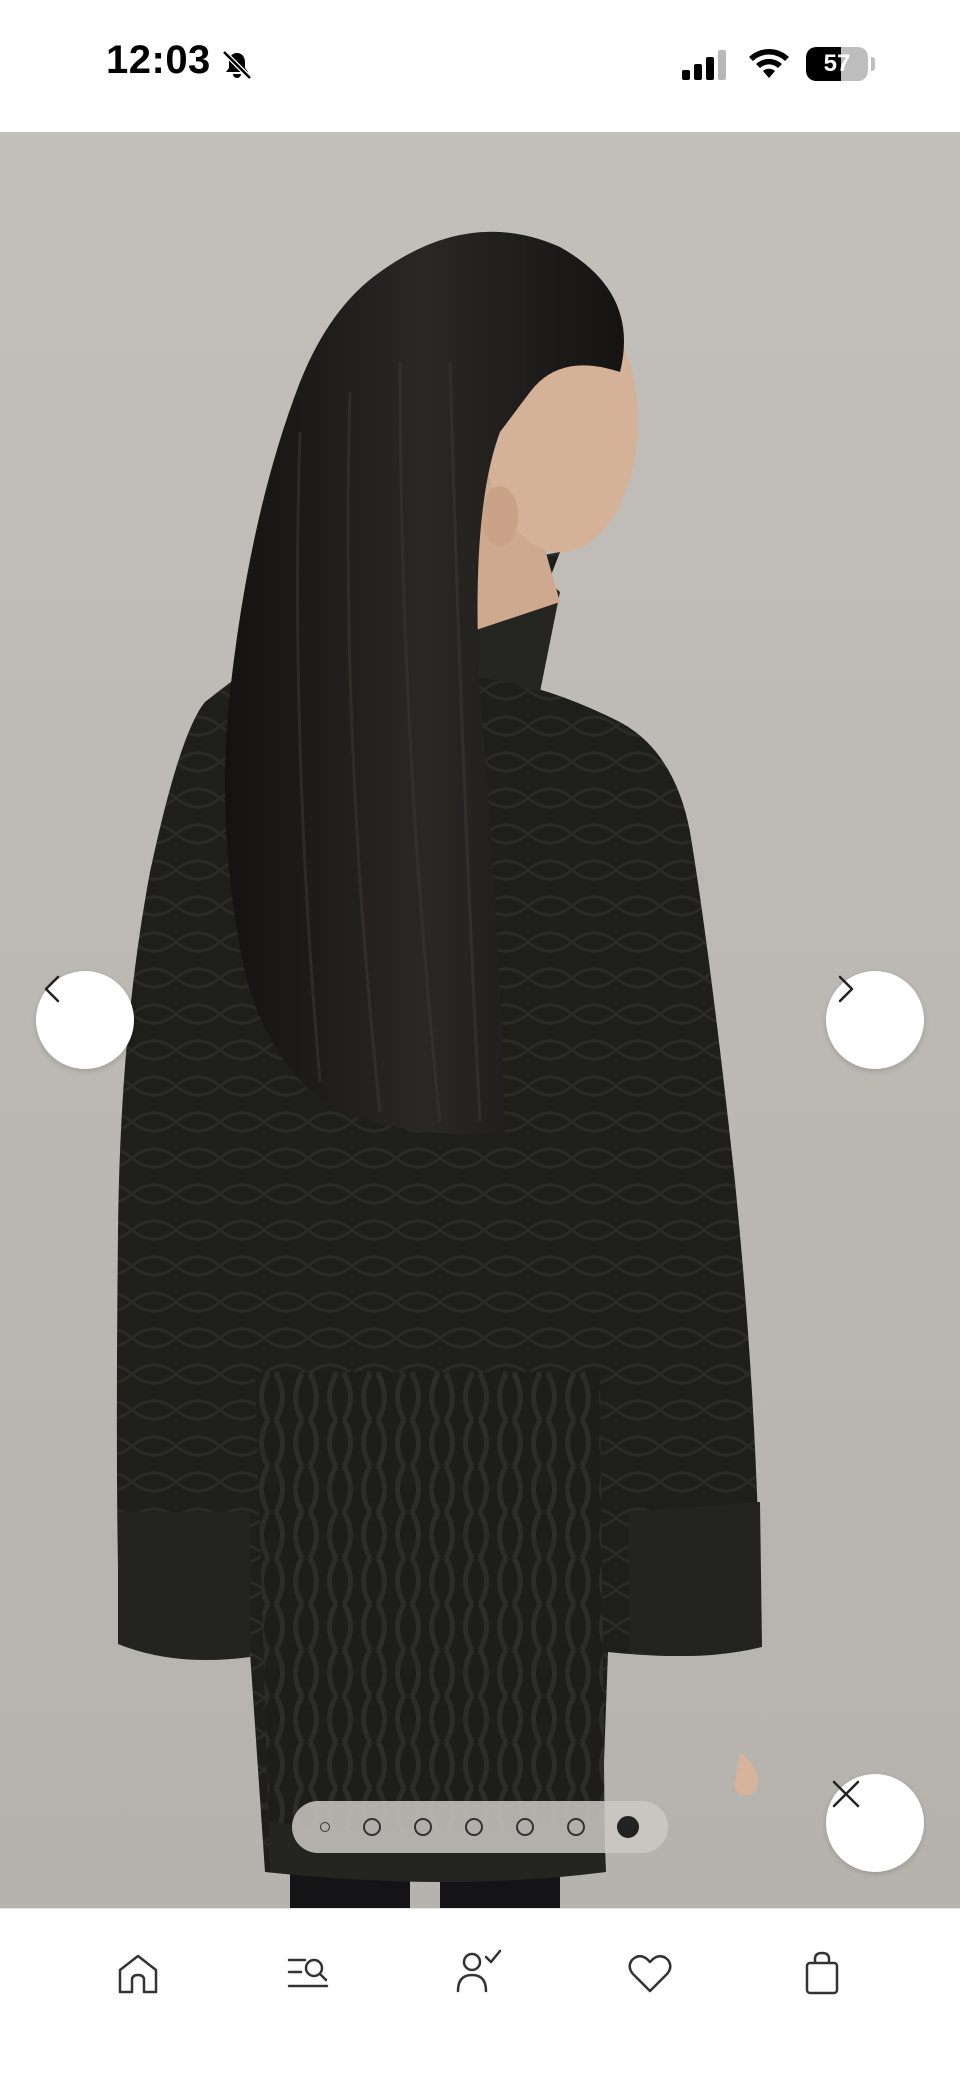 The height and width of the screenshot is (2082, 960). Describe the element at coordinates (769, 63) in the screenshot. I see `wifi-icon` at that location.